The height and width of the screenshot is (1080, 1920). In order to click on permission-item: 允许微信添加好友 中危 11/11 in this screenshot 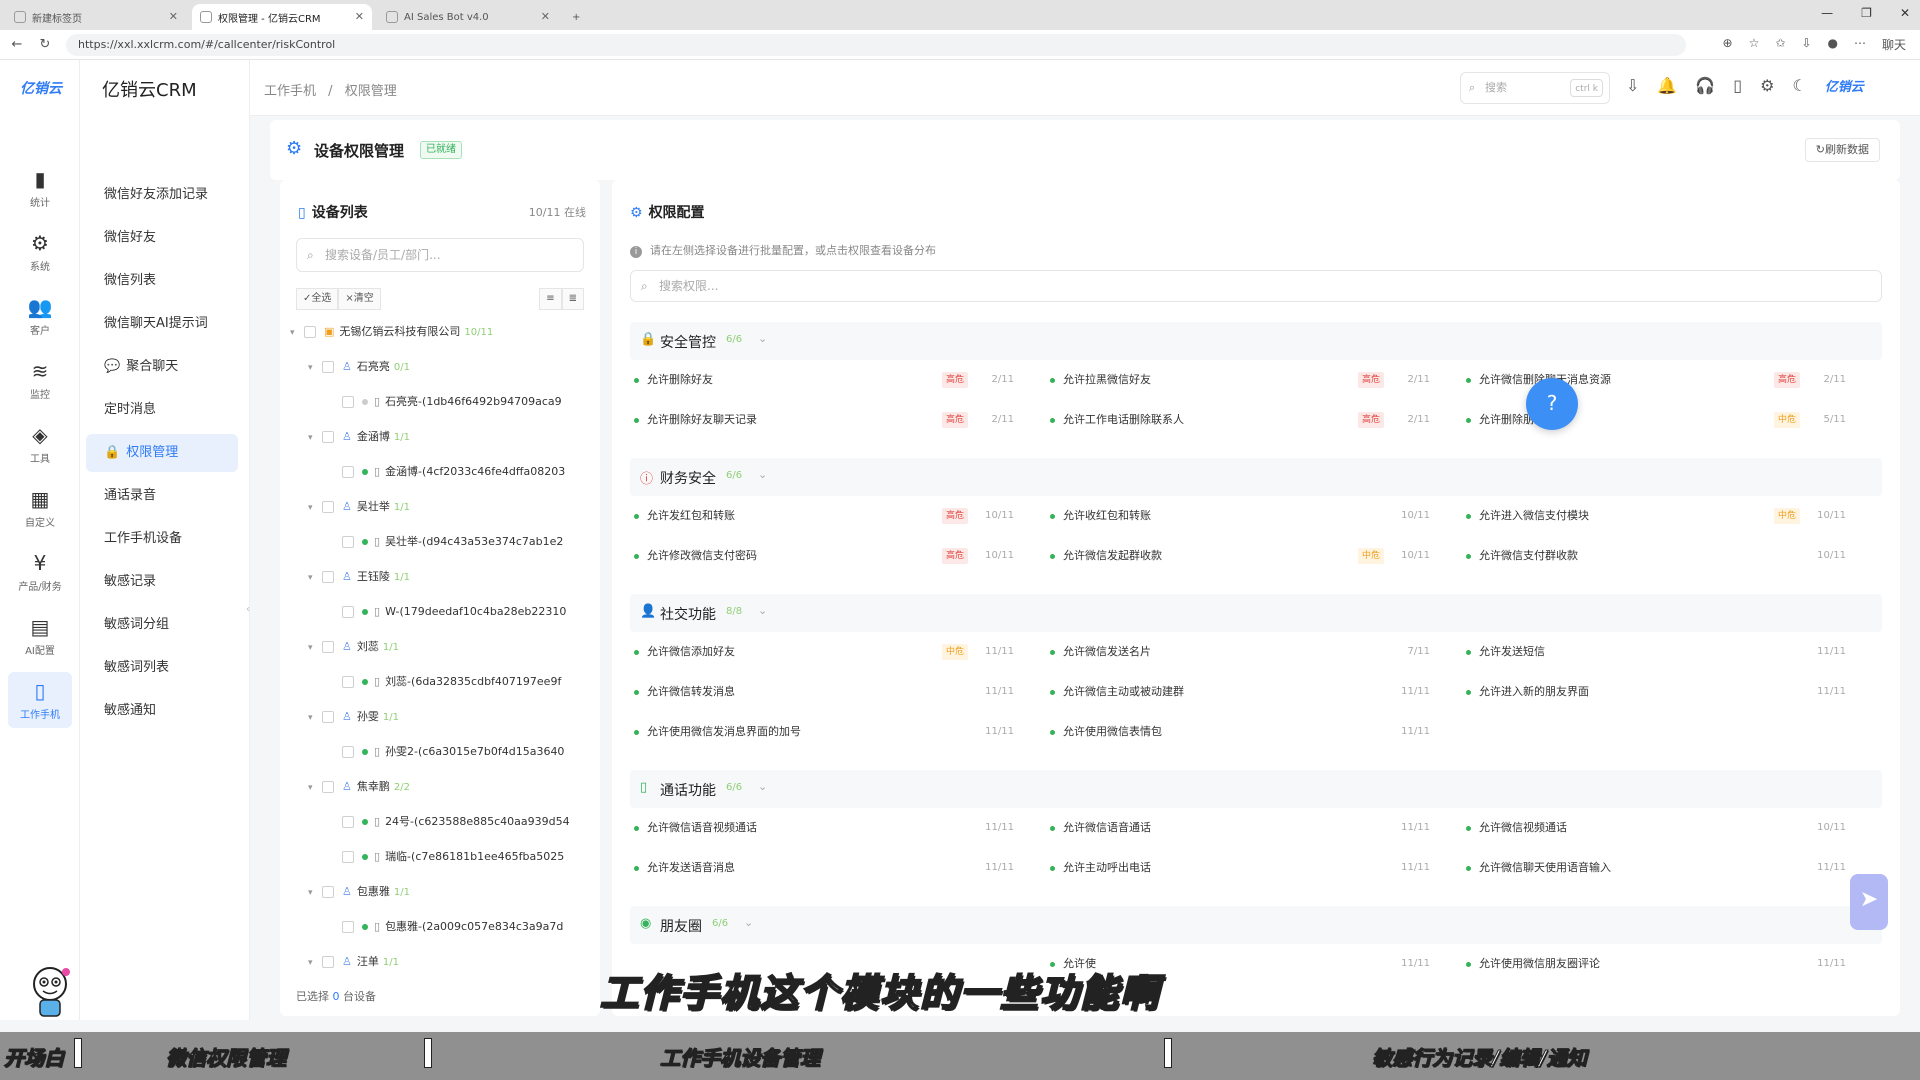, I will do `click(824, 652)`.